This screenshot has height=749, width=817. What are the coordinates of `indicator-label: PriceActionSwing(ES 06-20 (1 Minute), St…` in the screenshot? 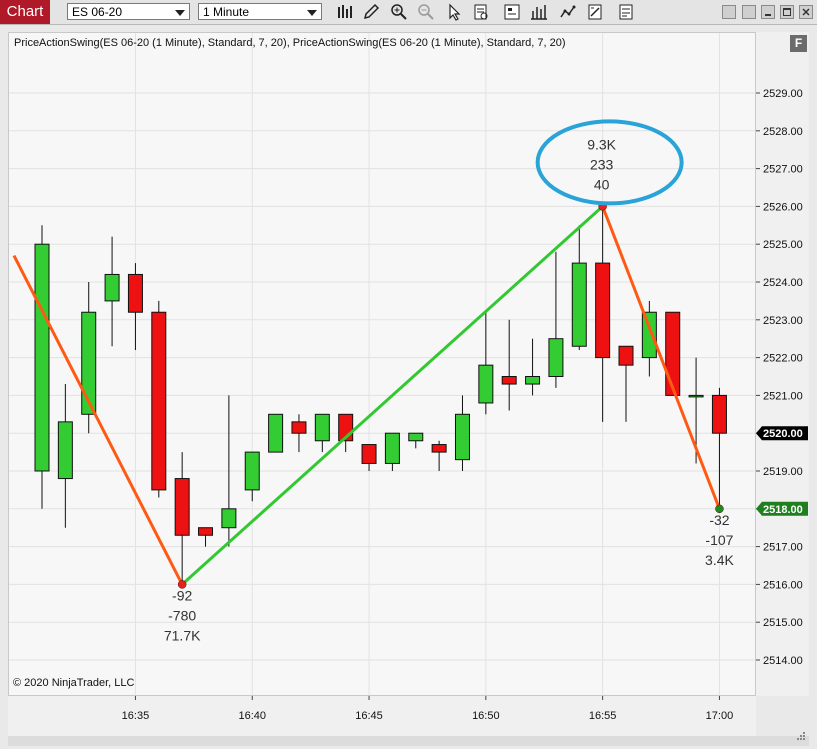 It's located at (290, 43).